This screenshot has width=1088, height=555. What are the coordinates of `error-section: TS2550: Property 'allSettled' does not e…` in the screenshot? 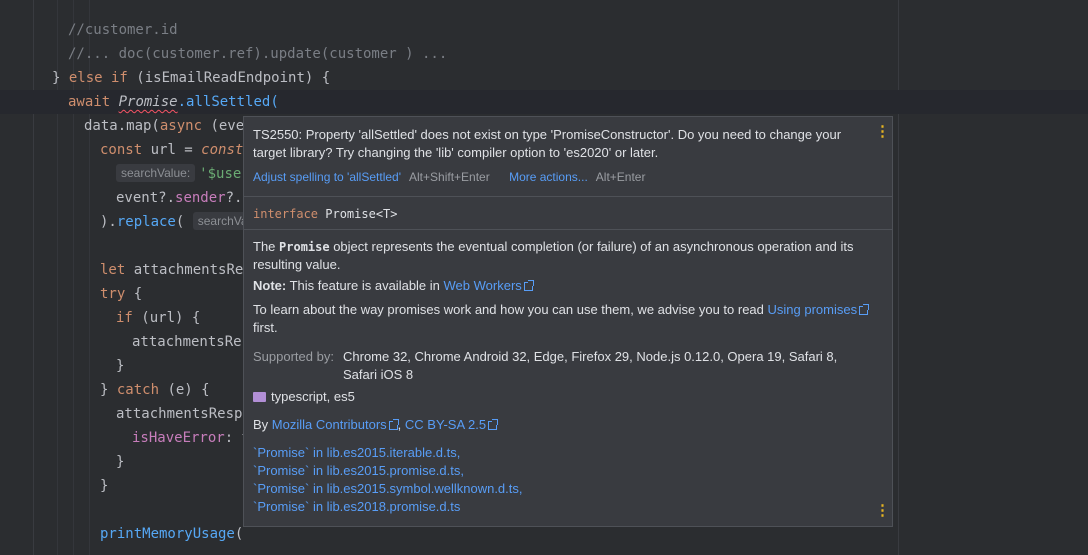 It's located at (568, 156).